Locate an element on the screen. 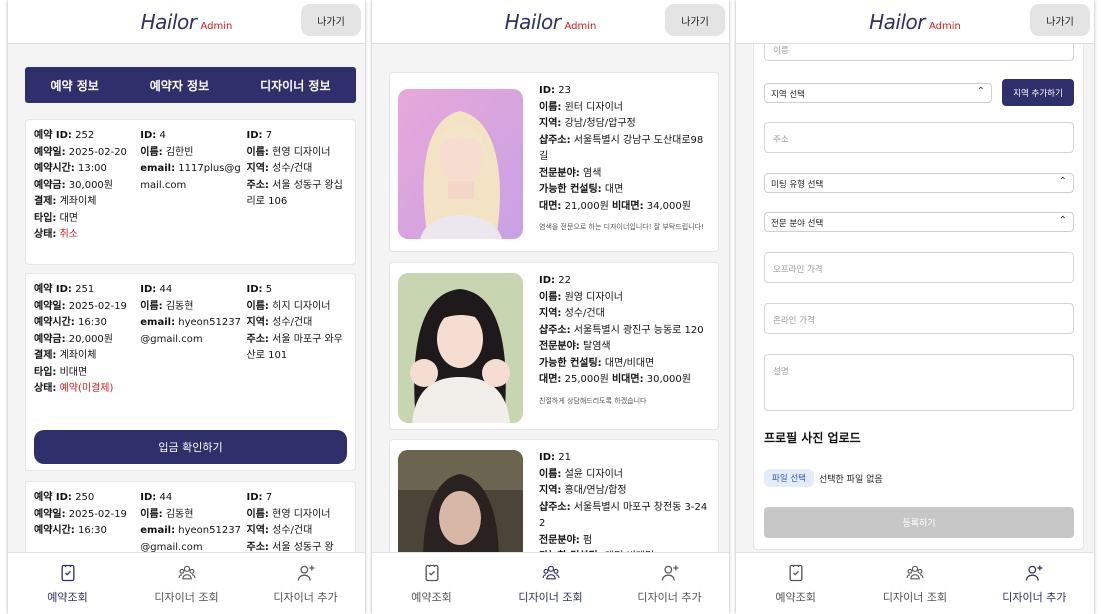 The height and width of the screenshot is (614, 1101). field-row: 지역: 성수/건대 is located at coordinates (297, 531).